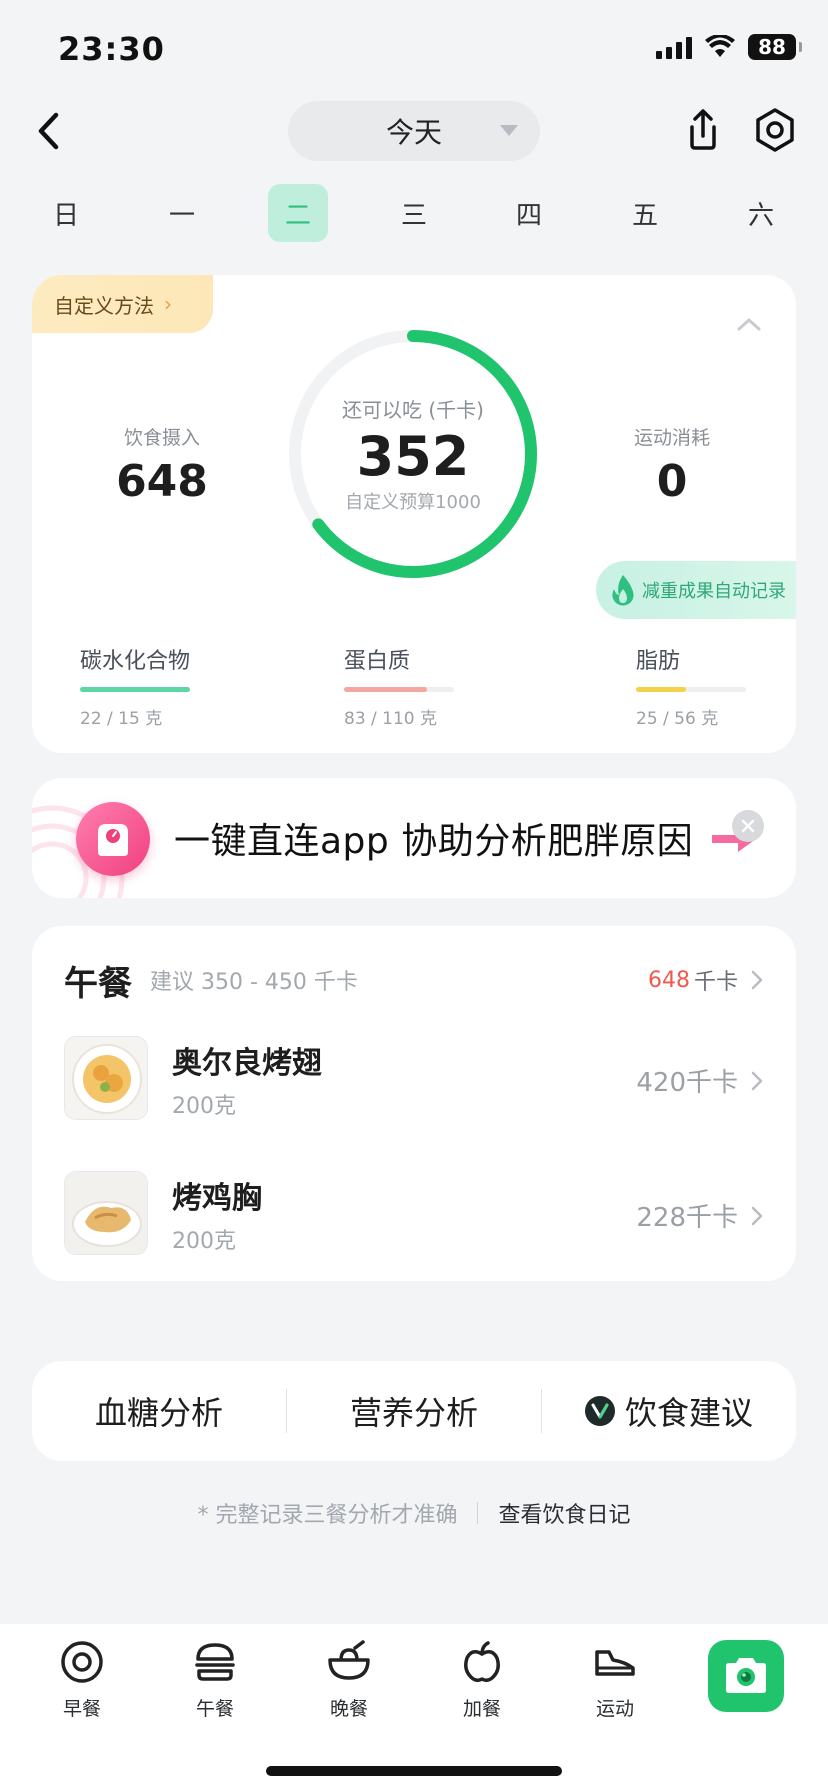 This screenshot has width=828, height=1792. I want to click on macro-carbs-fill, so click(135, 689).